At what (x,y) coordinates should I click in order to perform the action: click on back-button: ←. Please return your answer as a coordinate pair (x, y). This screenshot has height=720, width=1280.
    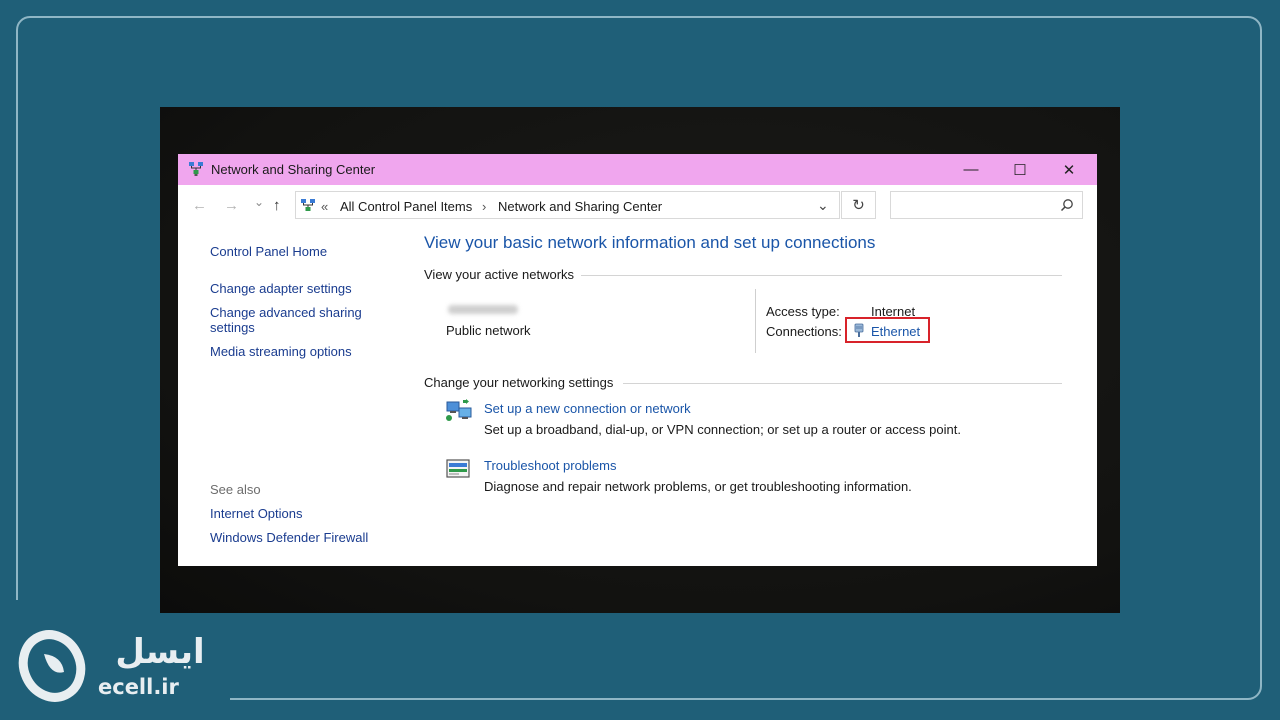
    Looking at the image, I should click on (199, 205).